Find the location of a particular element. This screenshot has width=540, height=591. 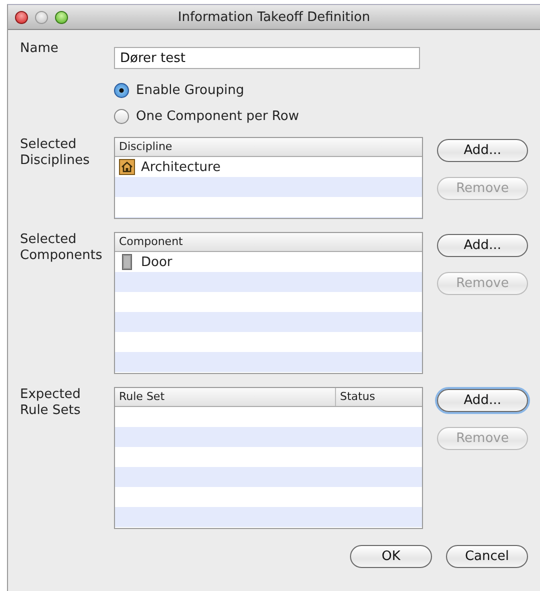

column-header: Rule Set is located at coordinates (225, 397).